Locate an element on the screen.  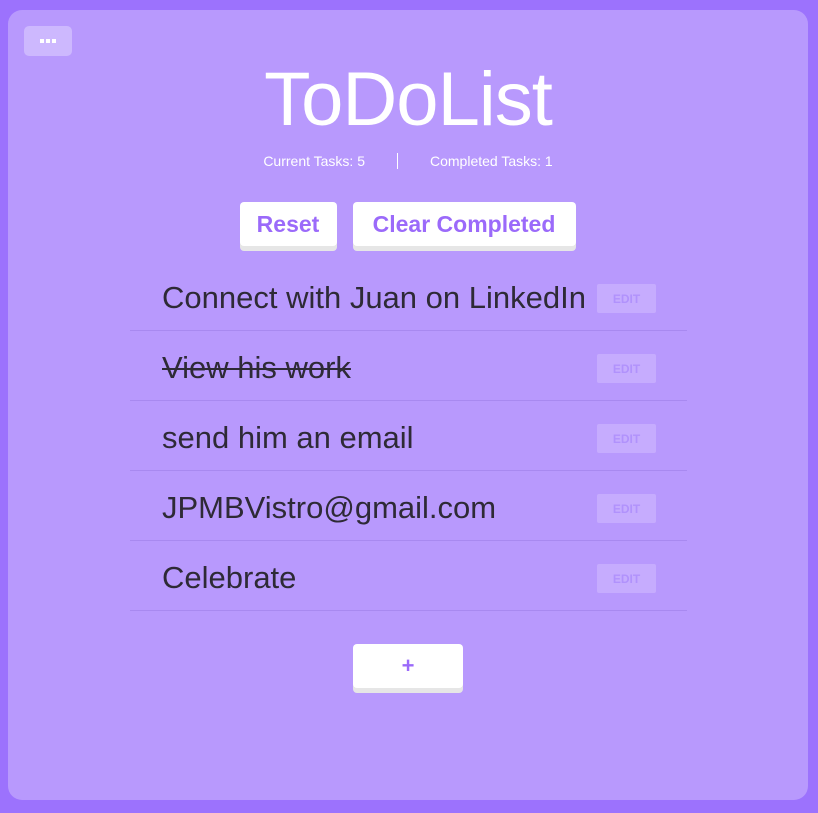
reset-button: Reset is located at coordinates (288, 224).